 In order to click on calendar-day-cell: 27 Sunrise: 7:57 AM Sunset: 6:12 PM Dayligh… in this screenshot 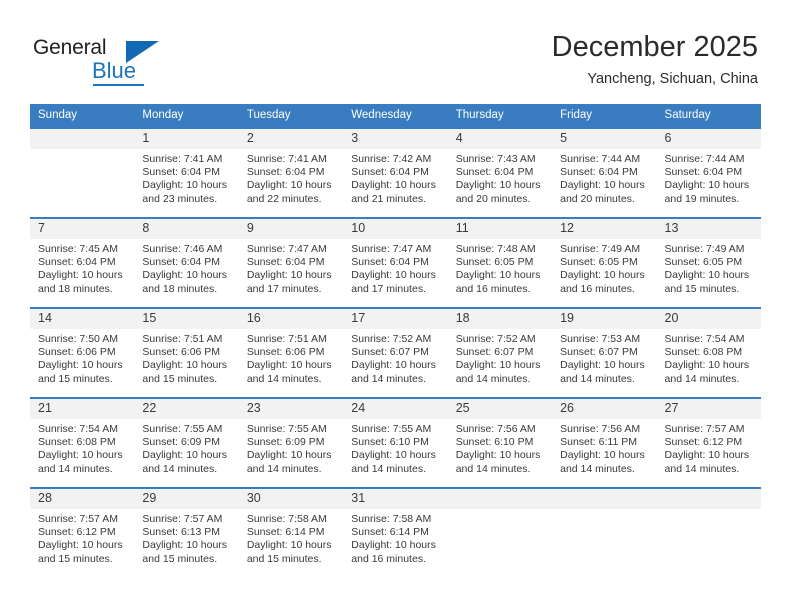, I will do `click(708, 442)`.